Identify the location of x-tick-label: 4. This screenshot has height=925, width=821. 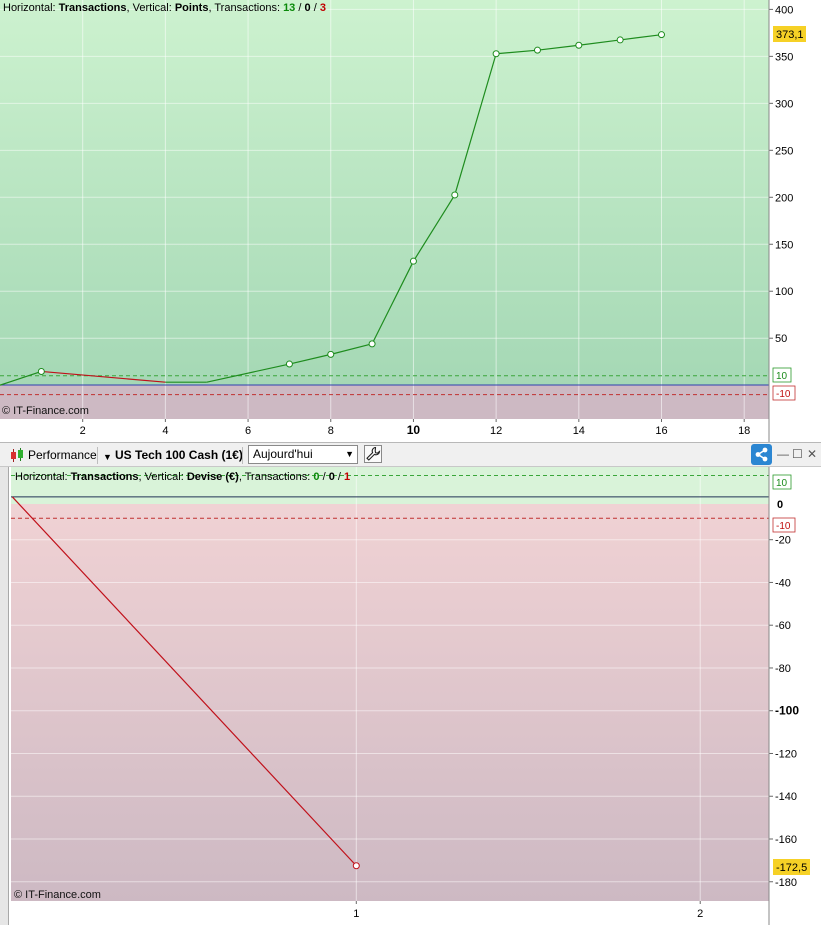
(165, 431).